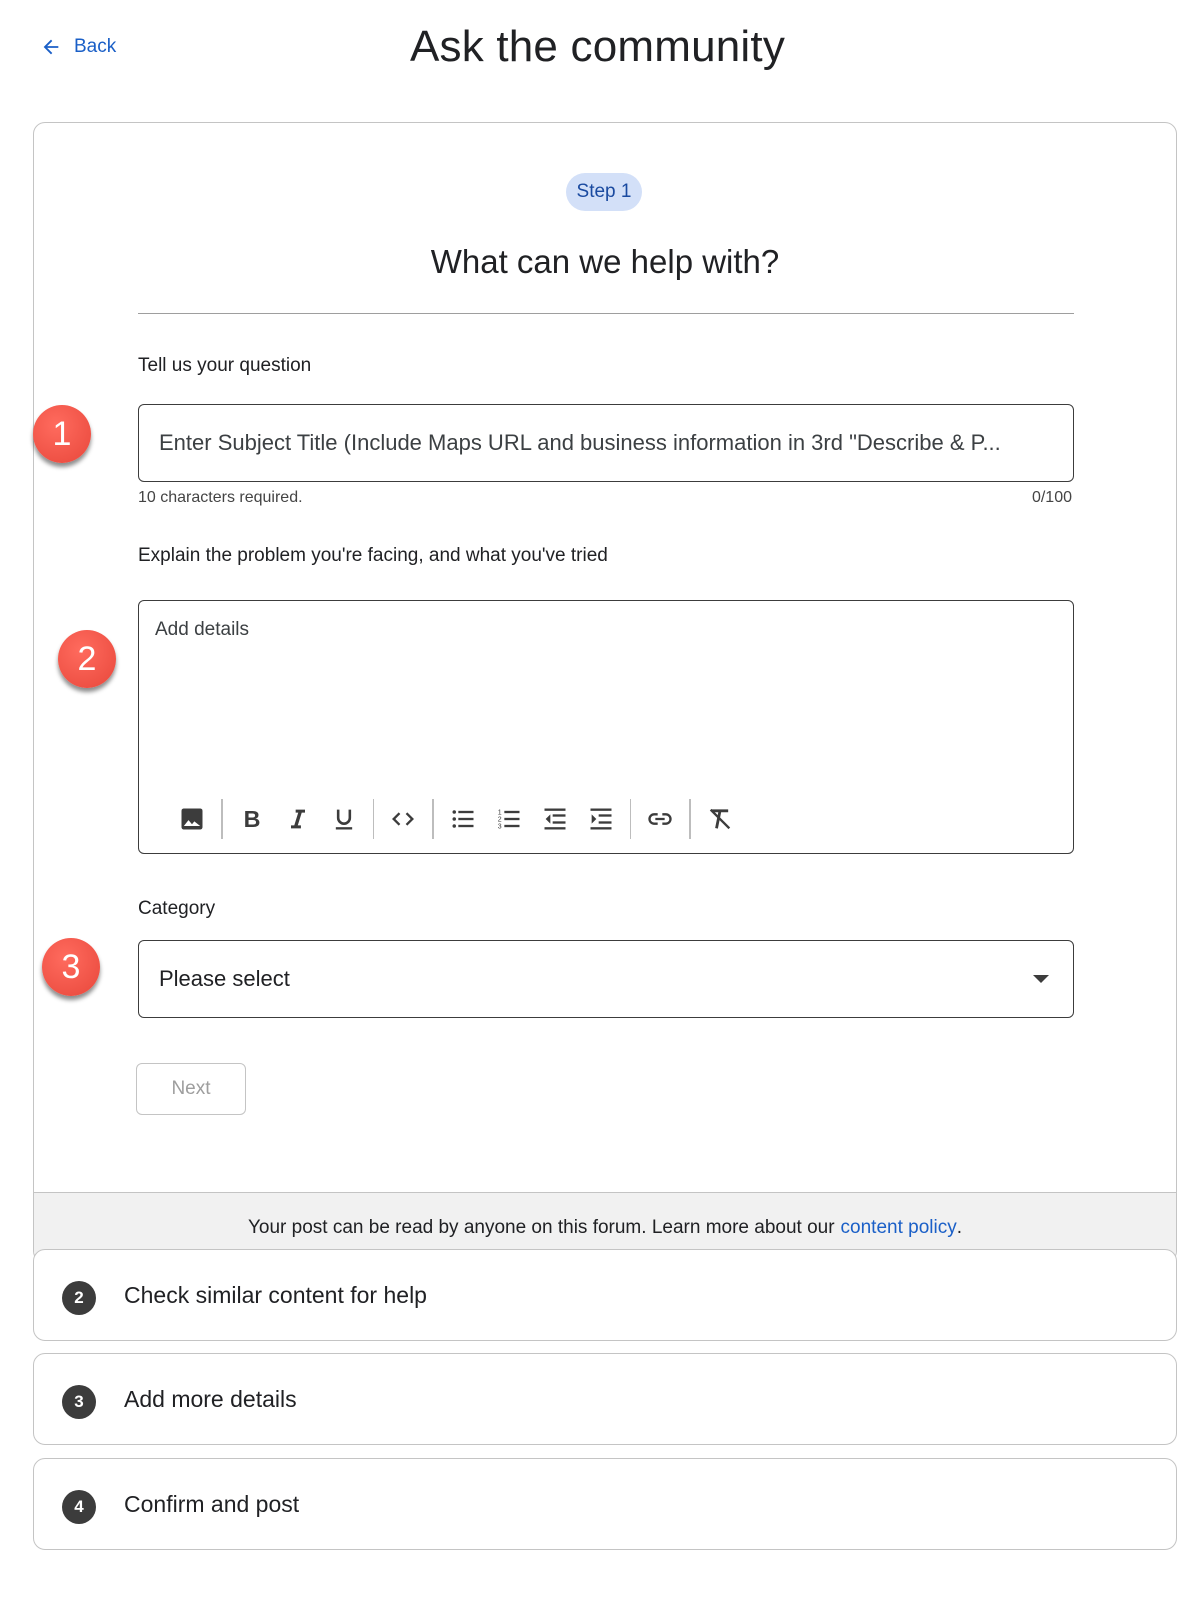  I want to click on content-policy-link: content policy, so click(899, 1228).